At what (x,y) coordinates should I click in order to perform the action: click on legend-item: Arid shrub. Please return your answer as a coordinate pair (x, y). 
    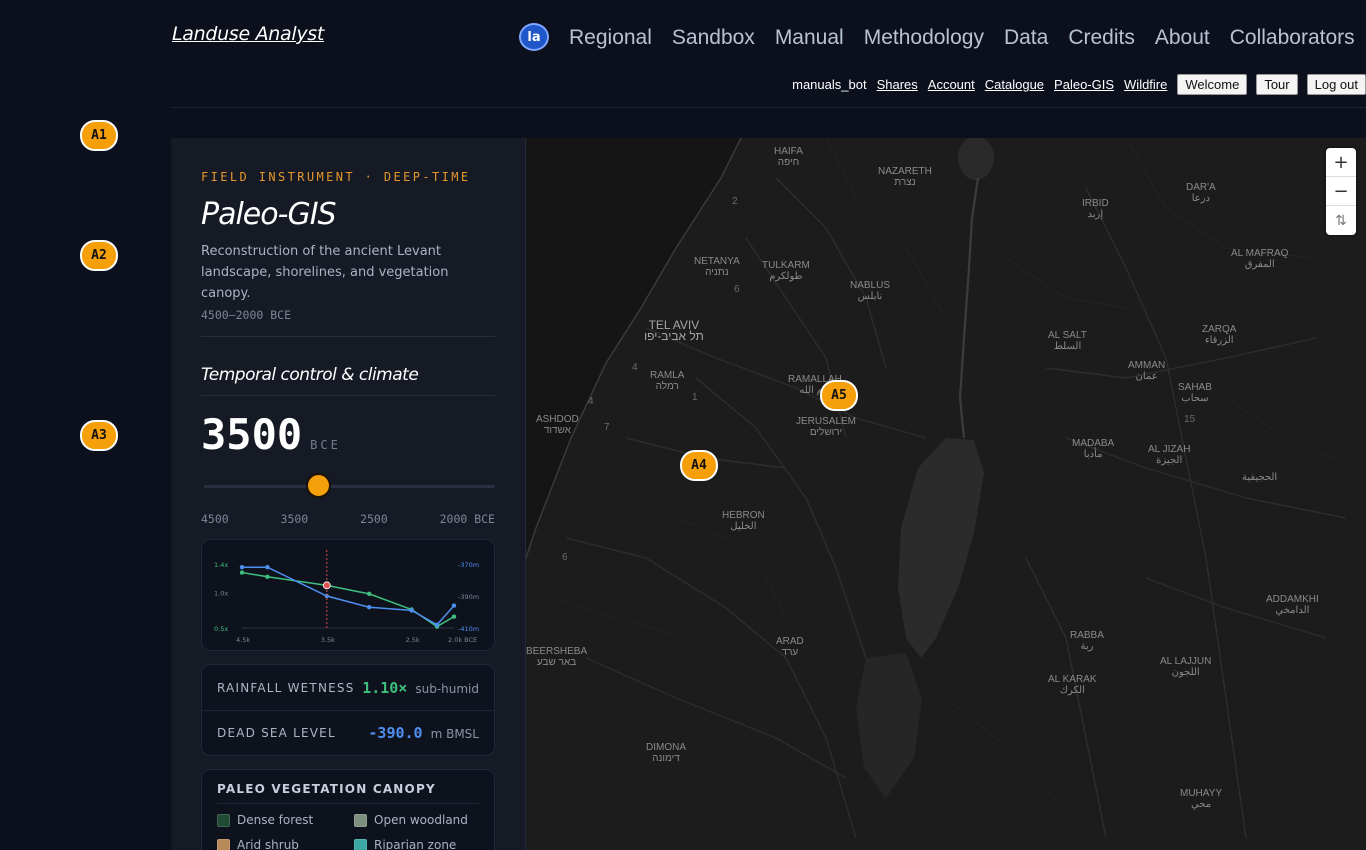
    Looking at the image, I should click on (285, 844).